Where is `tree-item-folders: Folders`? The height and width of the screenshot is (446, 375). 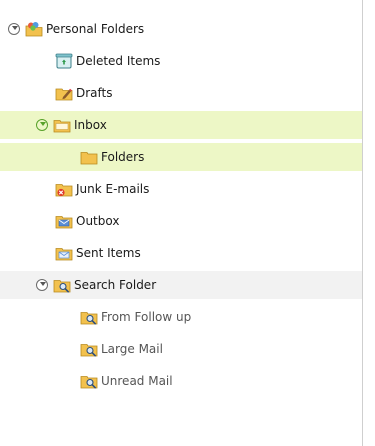
tree-item-folders: Folders is located at coordinates (181, 157).